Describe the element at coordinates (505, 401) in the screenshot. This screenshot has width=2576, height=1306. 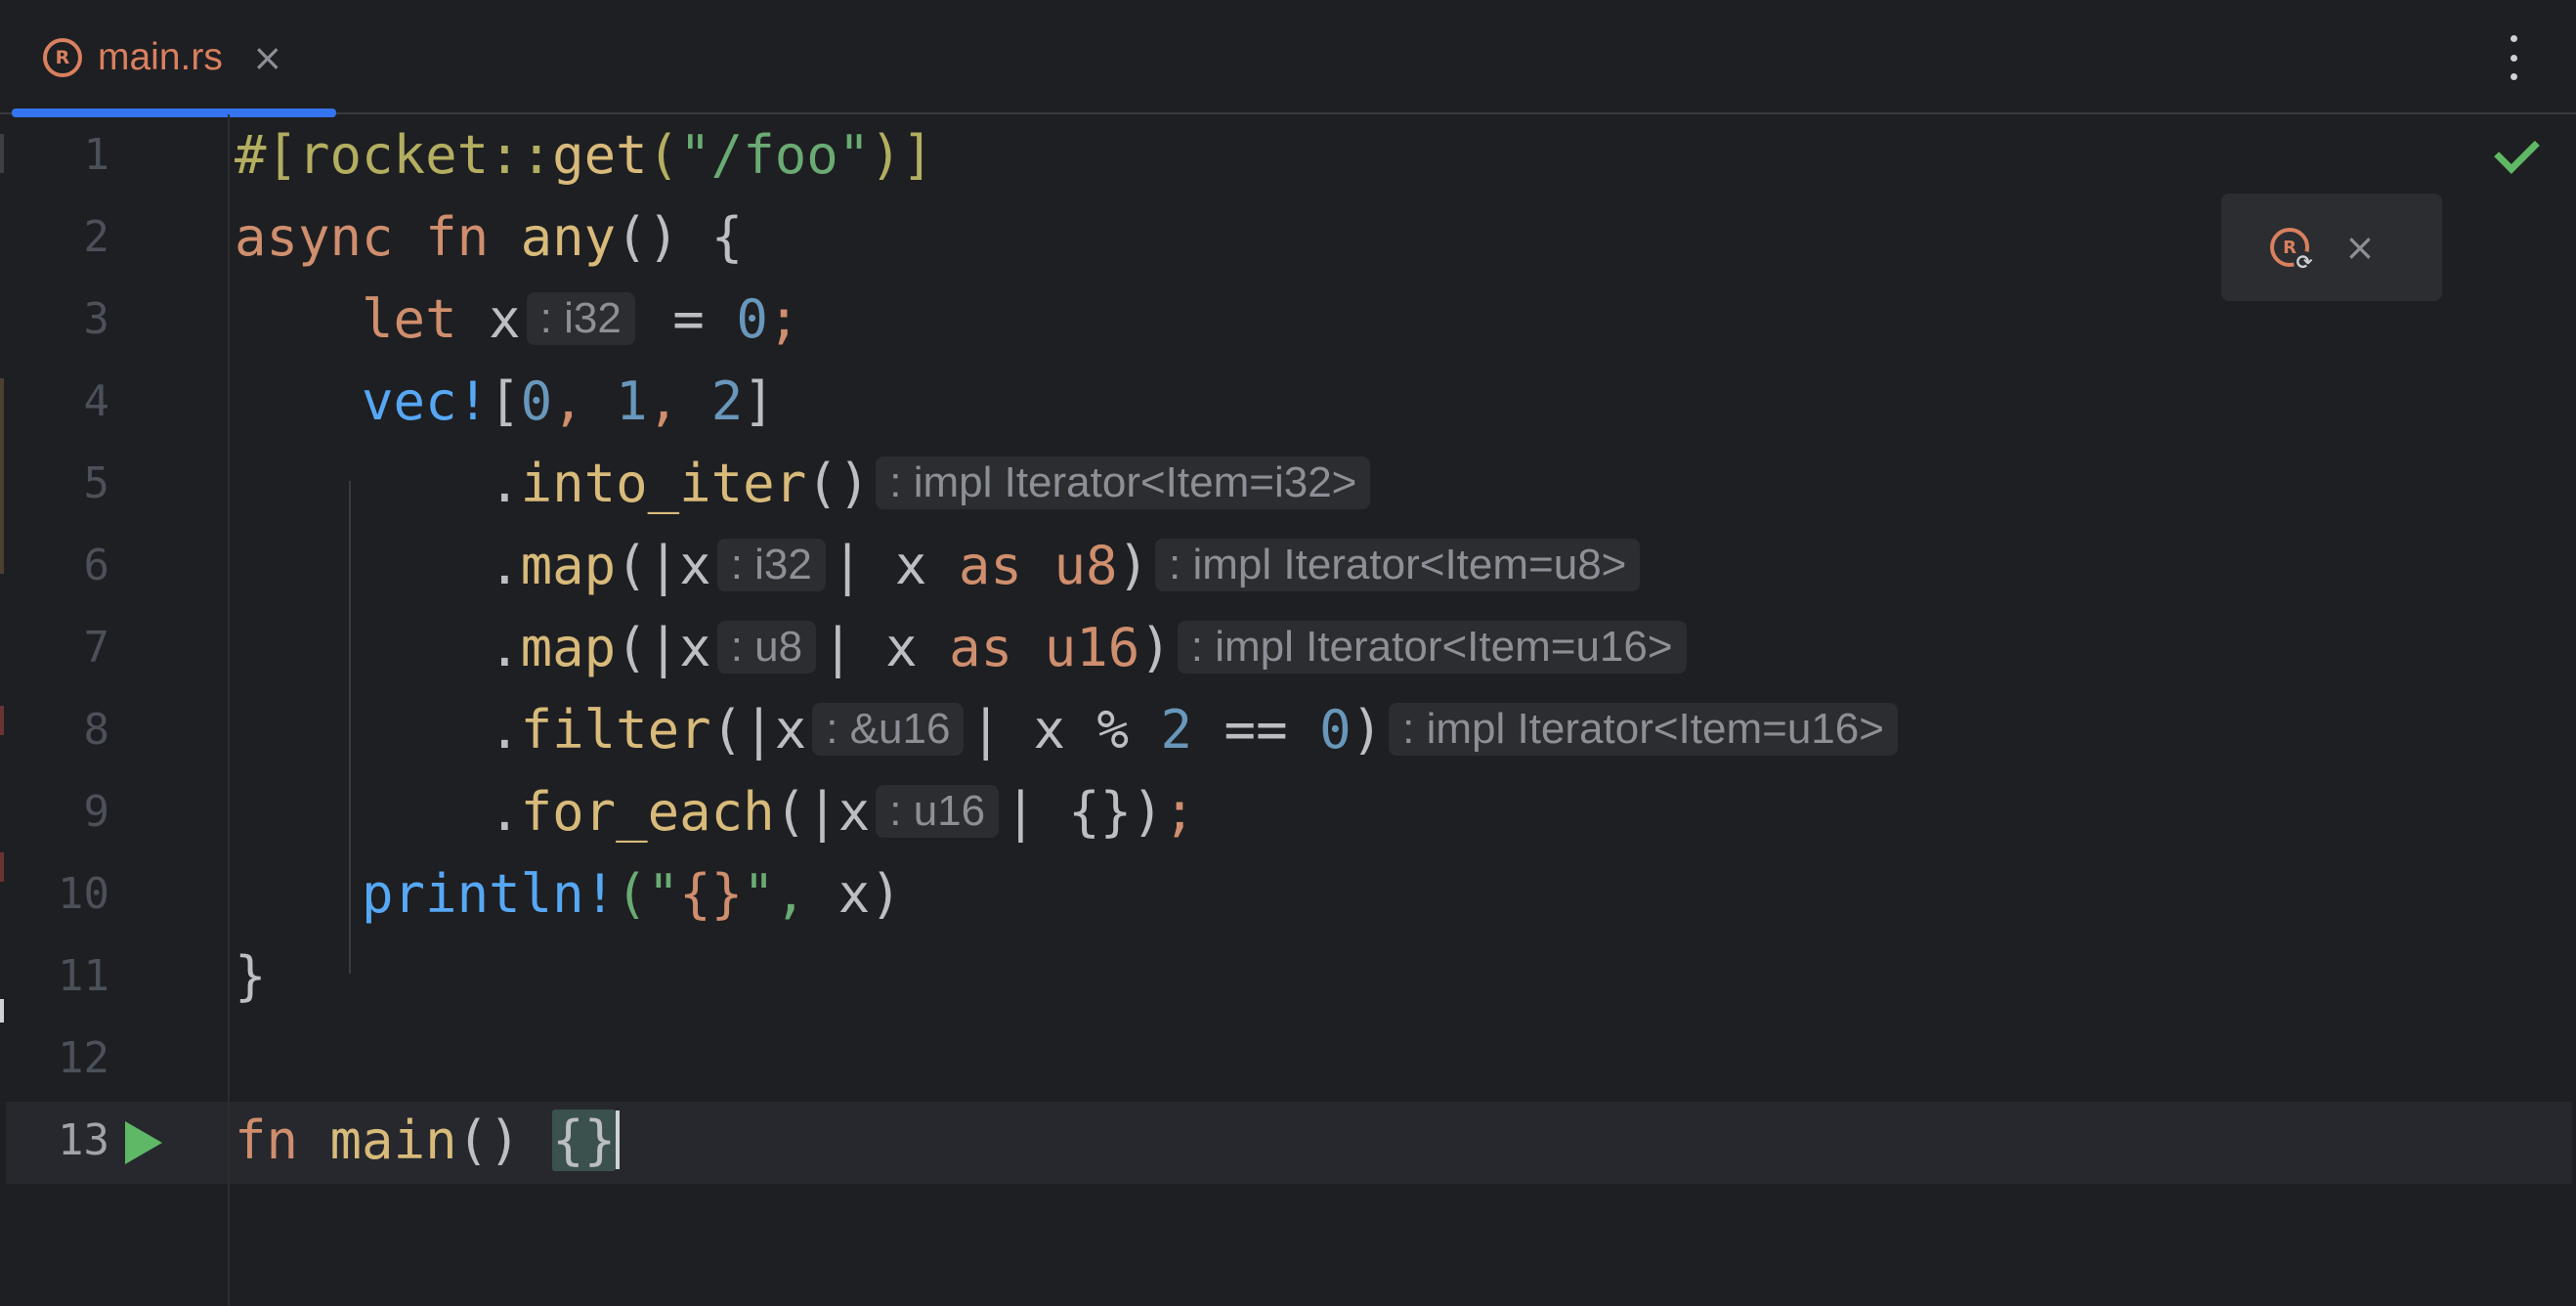
I see `code-text: [` at that location.